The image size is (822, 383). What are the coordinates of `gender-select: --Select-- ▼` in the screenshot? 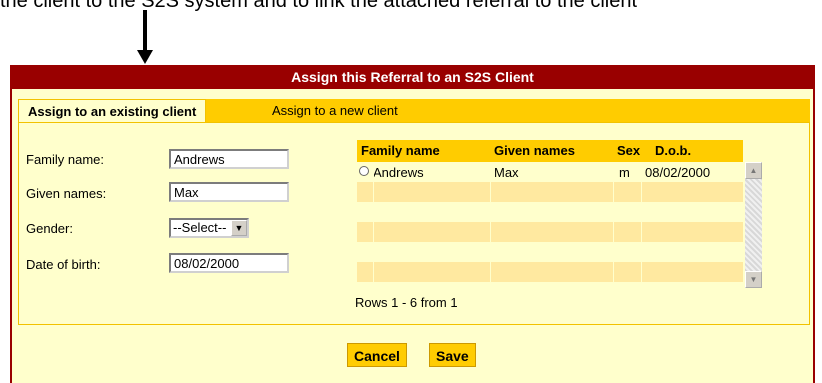 It's located at (209, 228).